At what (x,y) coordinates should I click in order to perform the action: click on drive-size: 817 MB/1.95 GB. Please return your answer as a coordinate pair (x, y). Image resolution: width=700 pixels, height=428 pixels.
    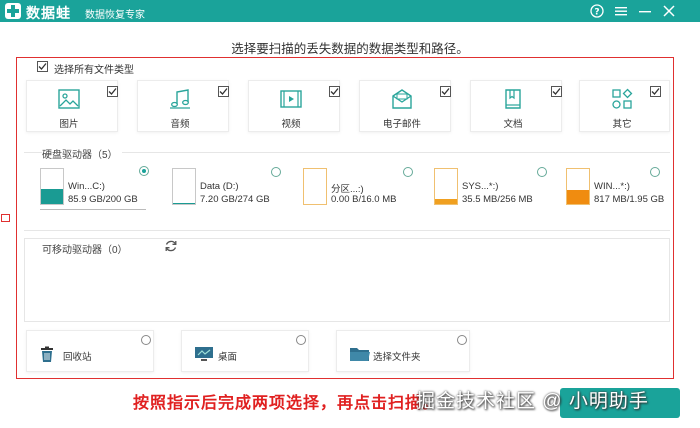
    Looking at the image, I should click on (629, 199).